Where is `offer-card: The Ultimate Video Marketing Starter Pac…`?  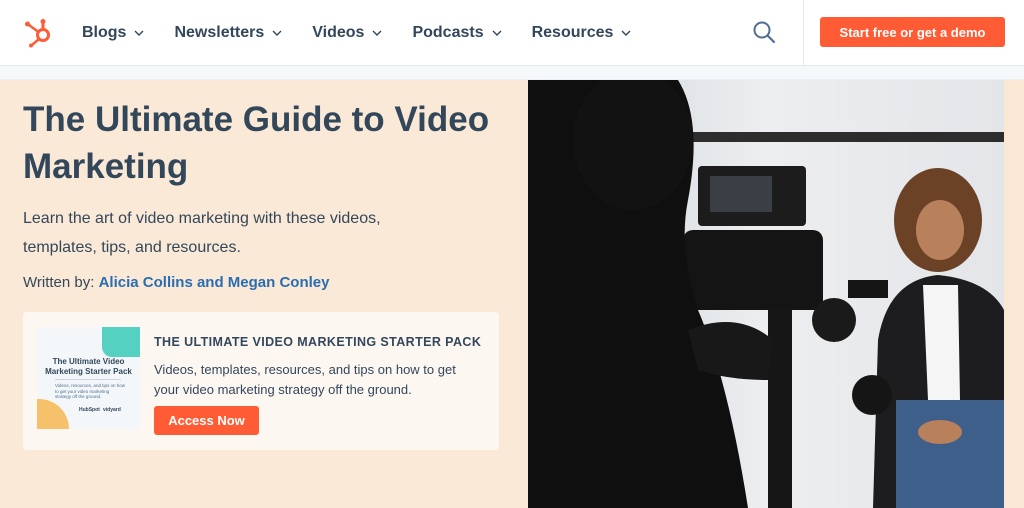 offer-card: The Ultimate Video Marketing Starter Pac… is located at coordinates (261, 381).